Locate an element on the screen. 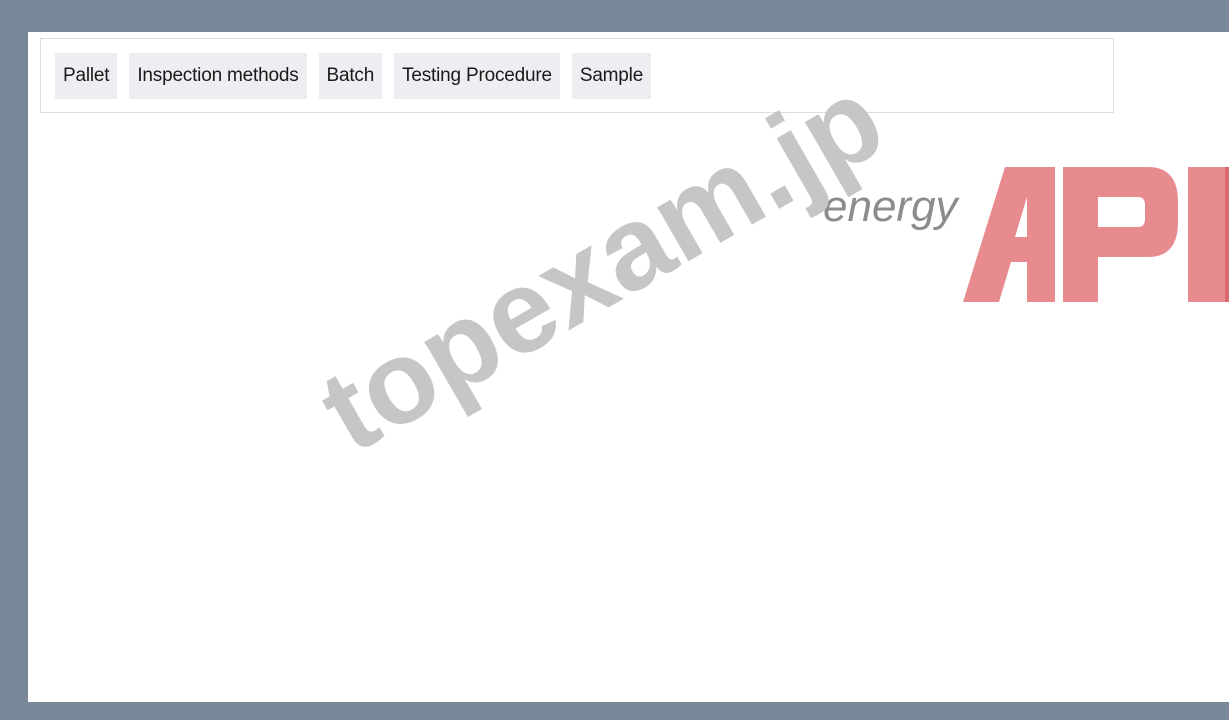 The image size is (1229, 720). option-sample: Sample is located at coordinates (611, 75).